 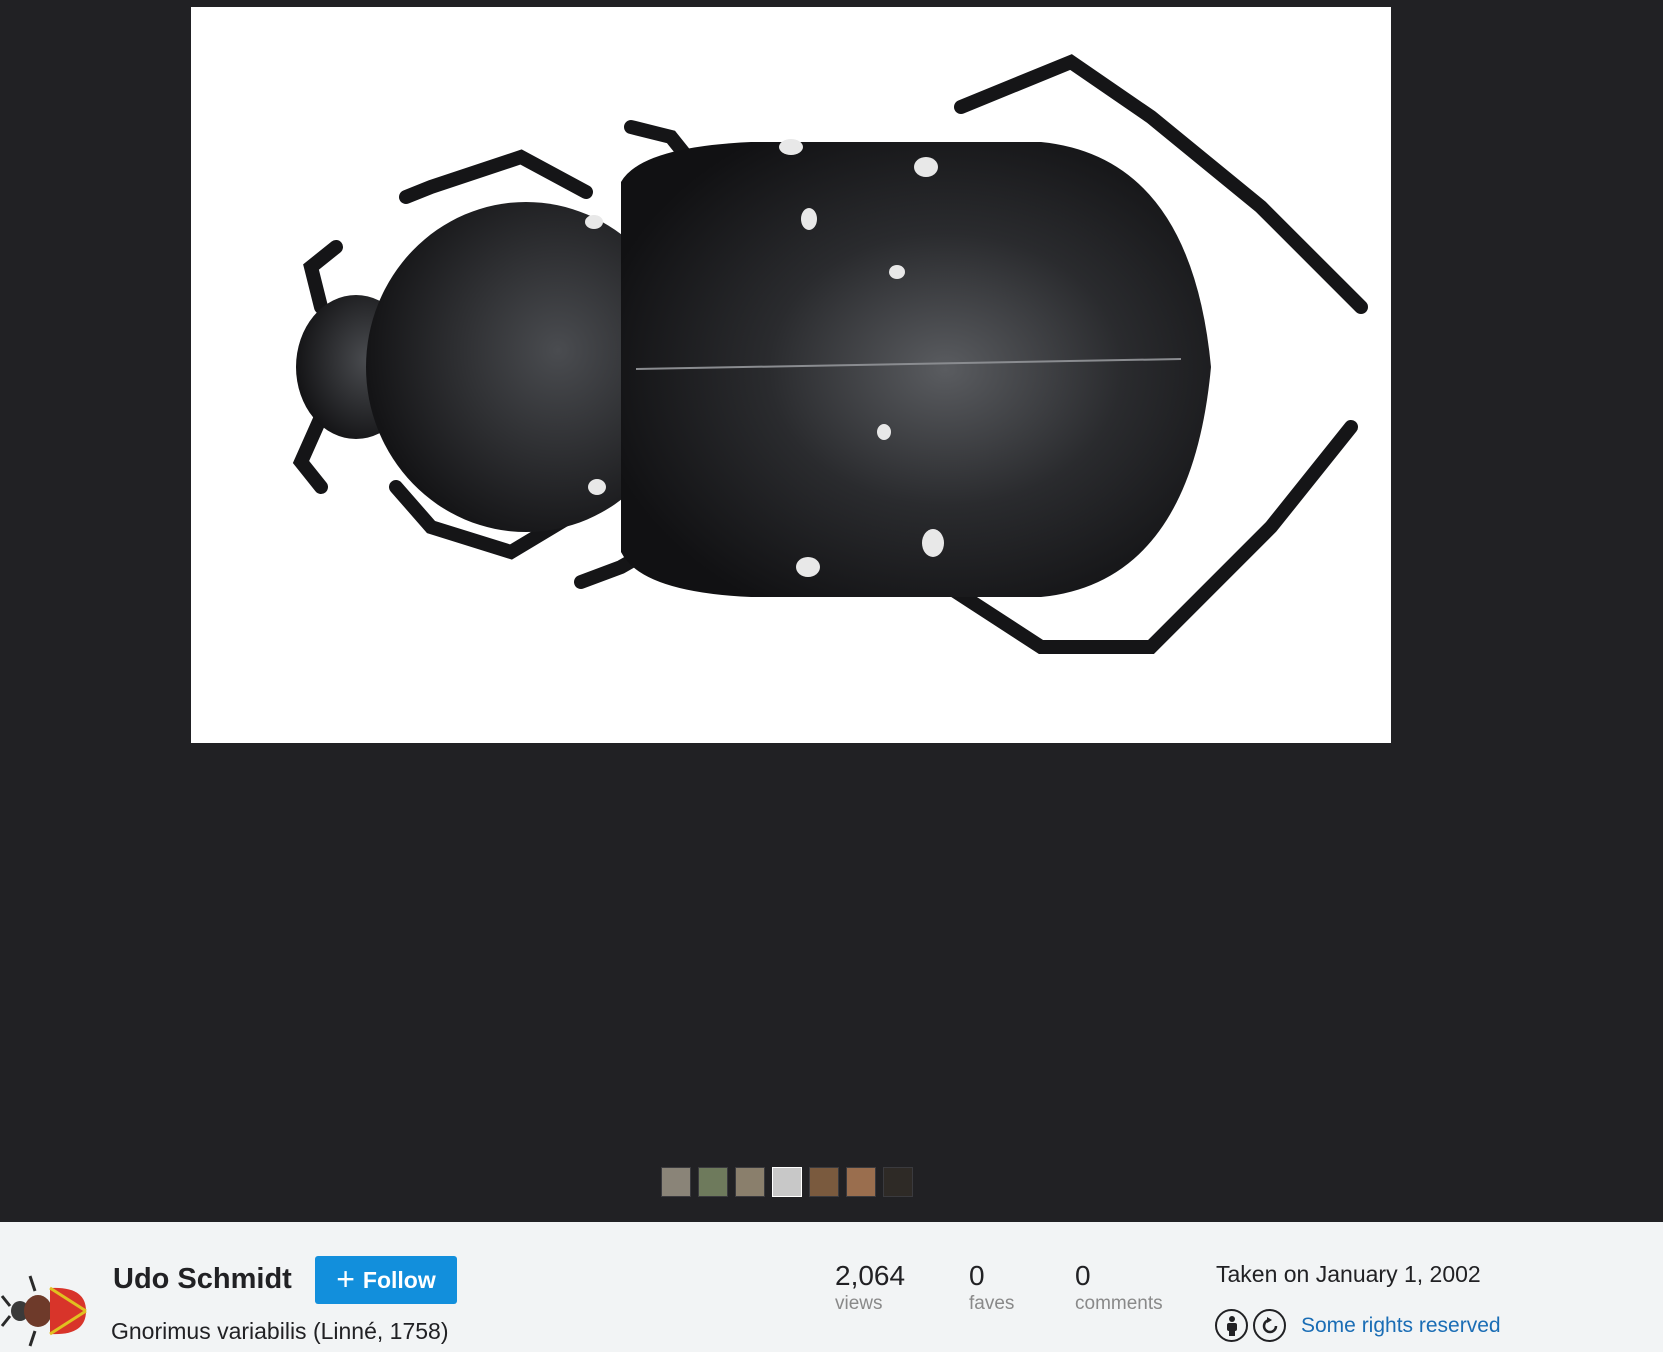 I want to click on some-rights-reserved-link: Some rights reserved, so click(x=1401, y=1326).